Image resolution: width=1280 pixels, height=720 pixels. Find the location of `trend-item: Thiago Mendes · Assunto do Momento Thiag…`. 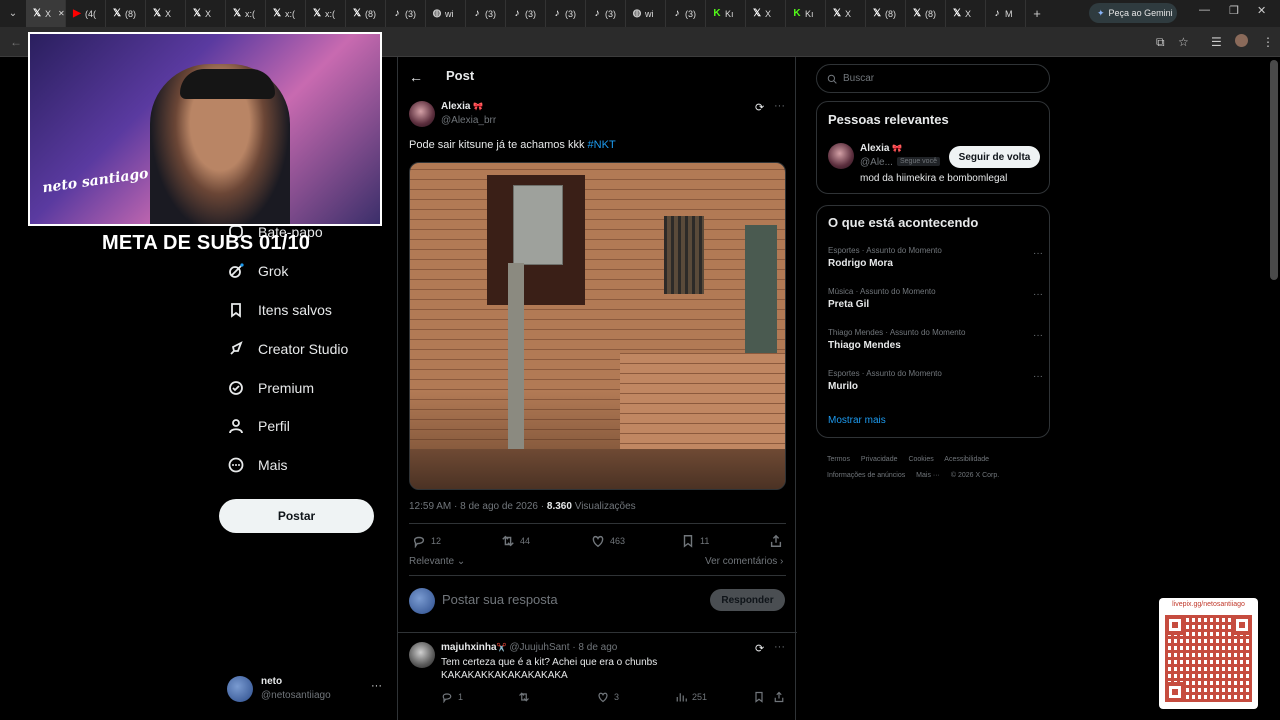

trend-item: Thiago Mendes · Assunto do Momento Thiag… is located at coordinates (935, 339).